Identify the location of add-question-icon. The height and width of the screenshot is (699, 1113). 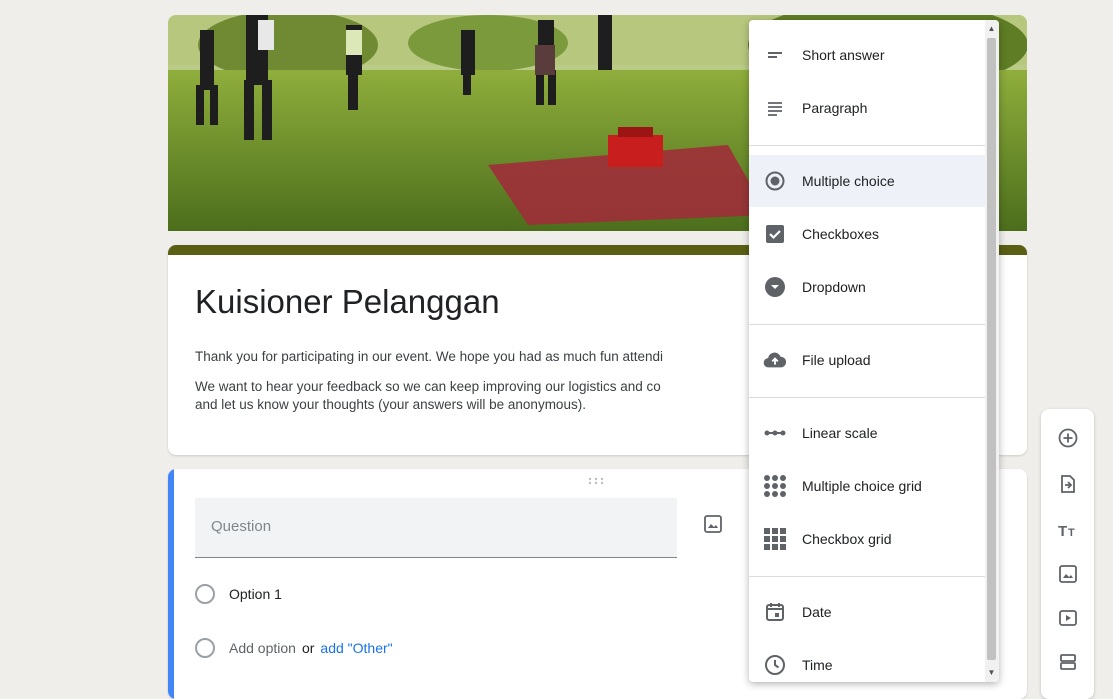
(1068, 438).